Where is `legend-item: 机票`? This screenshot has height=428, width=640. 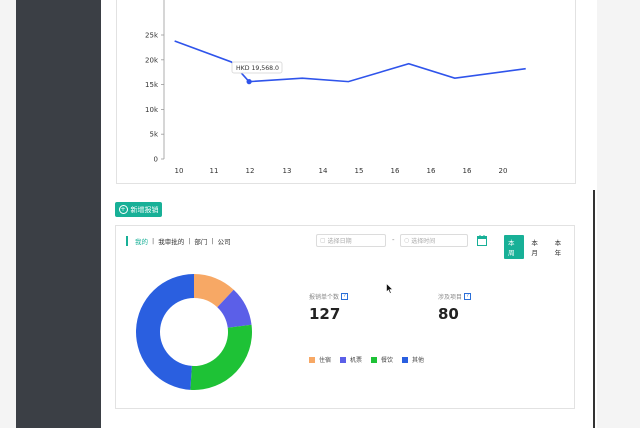
legend-item: 机票 is located at coordinates (351, 359).